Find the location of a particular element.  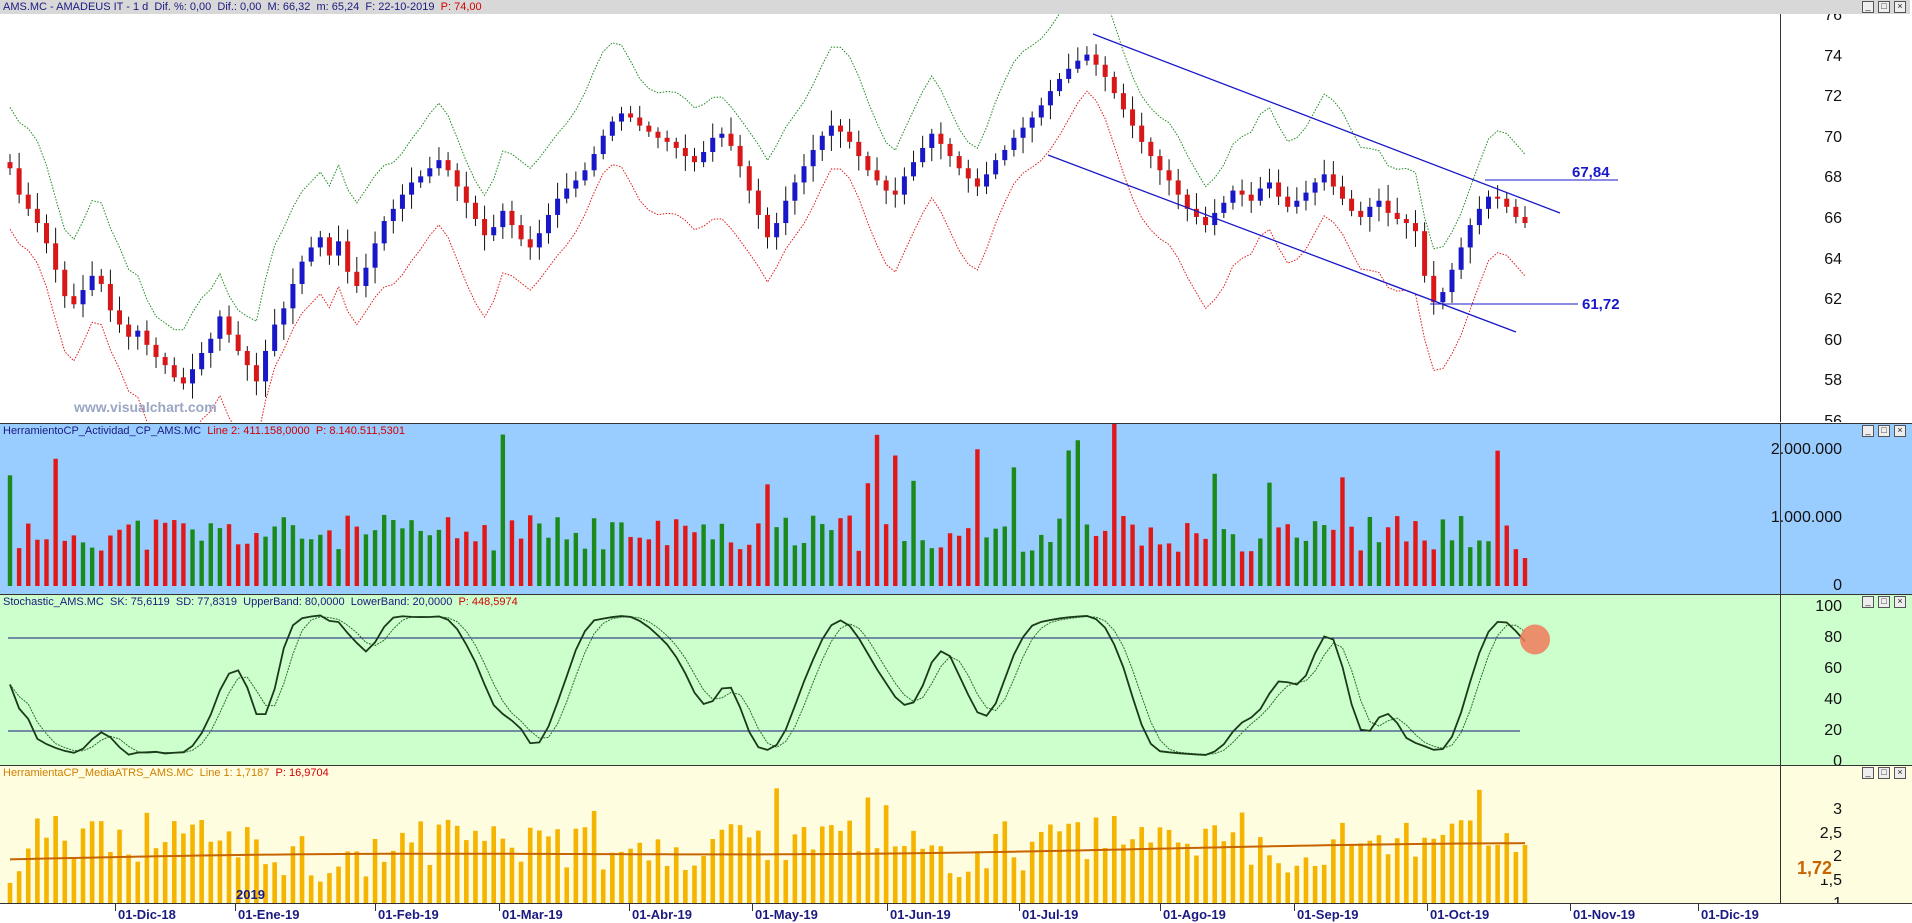

channel-upper-line is located at coordinates (1326, 123).